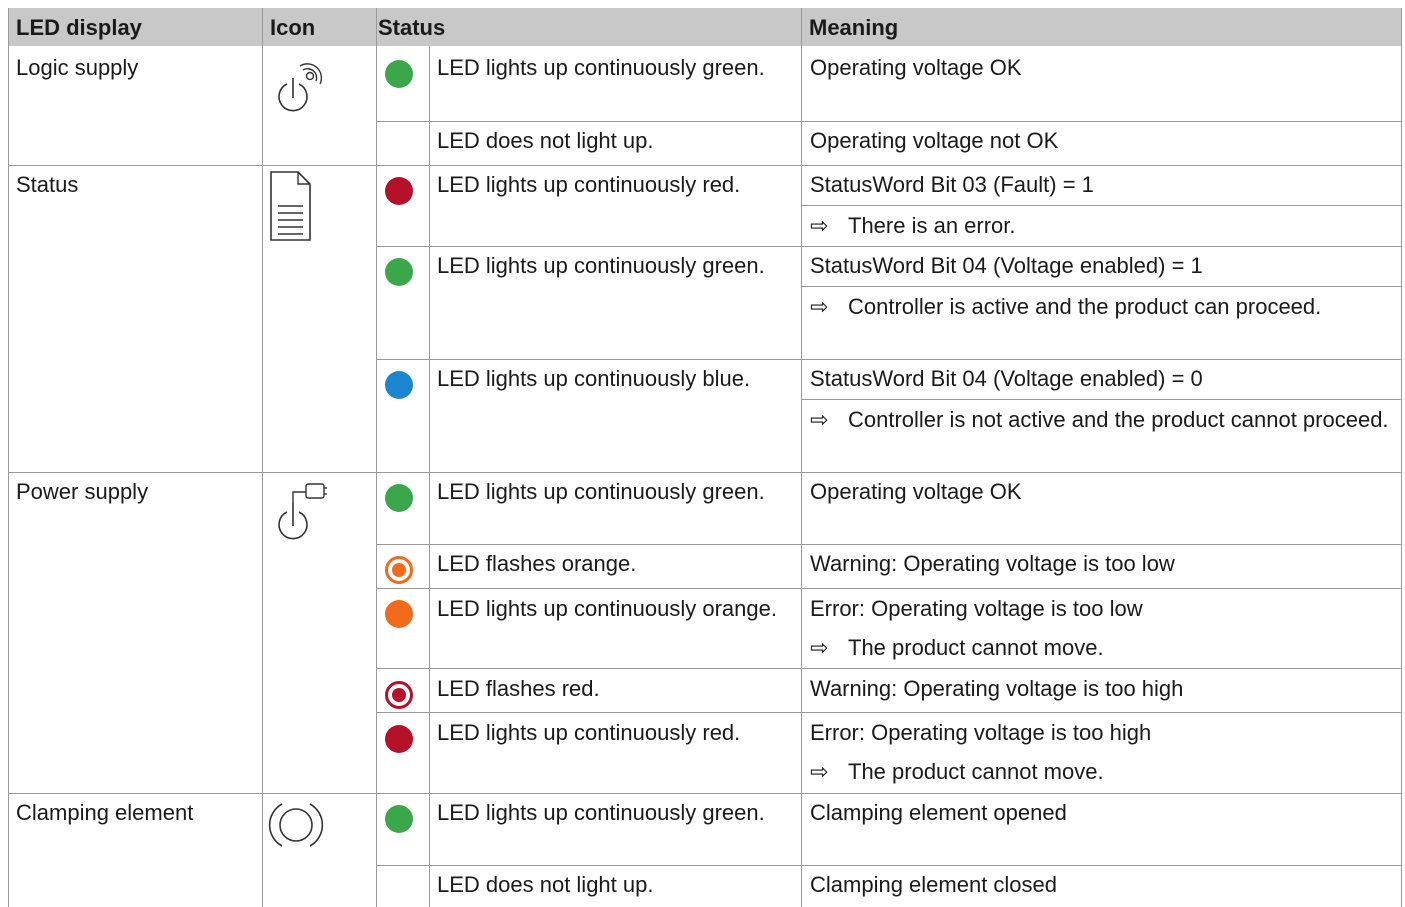  What do you see at coordinates (47, 184) in the screenshot?
I see `display-label: Status` at bounding box center [47, 184].